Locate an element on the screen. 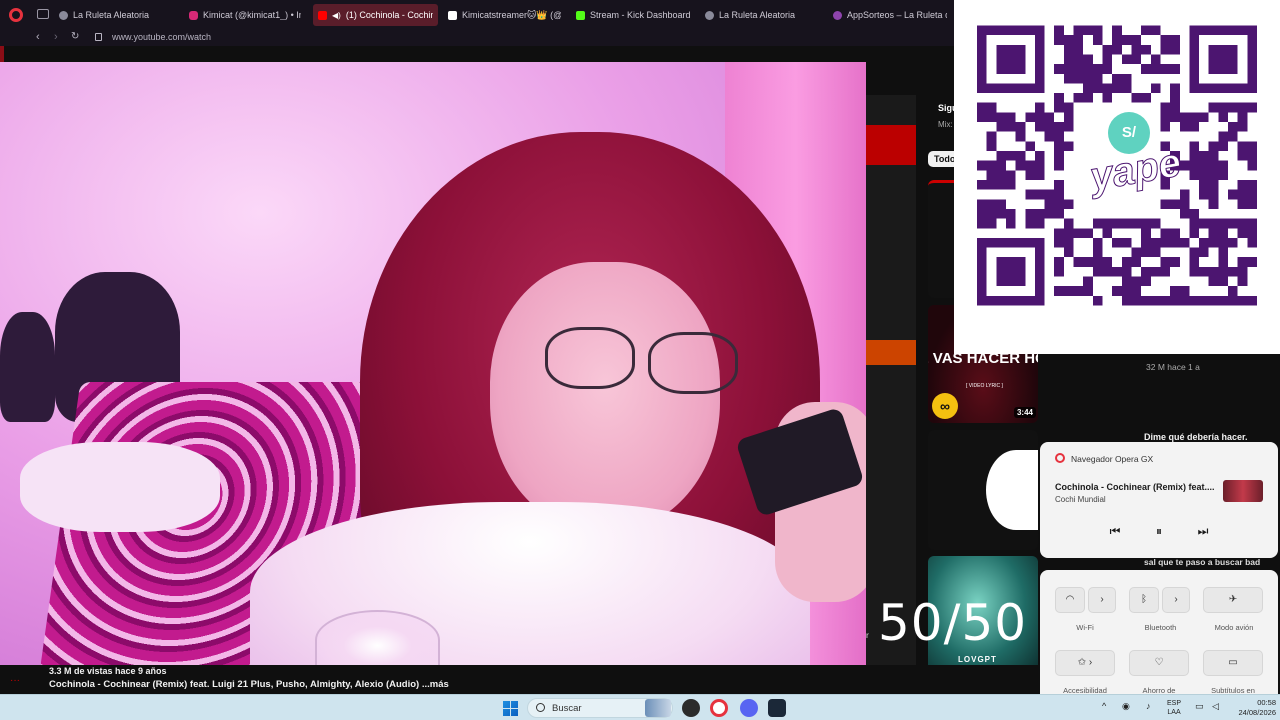 This screenshot has height=720, width=1280. wifi-icon: ◠ is located at coordinates (1070, 599).